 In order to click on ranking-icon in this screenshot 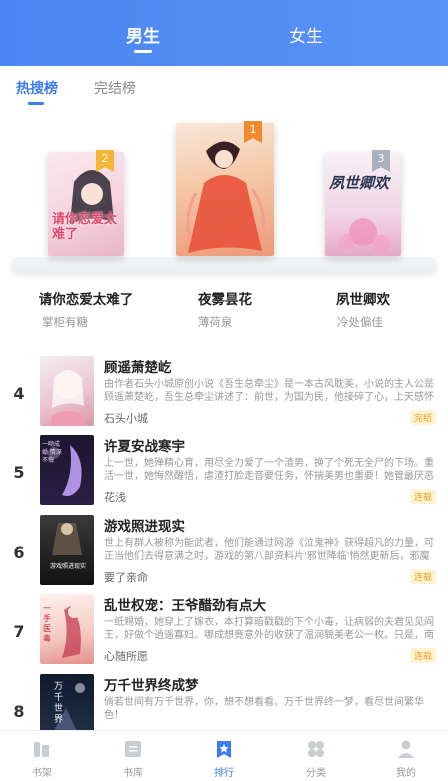, I will do `click(224, 749)`.